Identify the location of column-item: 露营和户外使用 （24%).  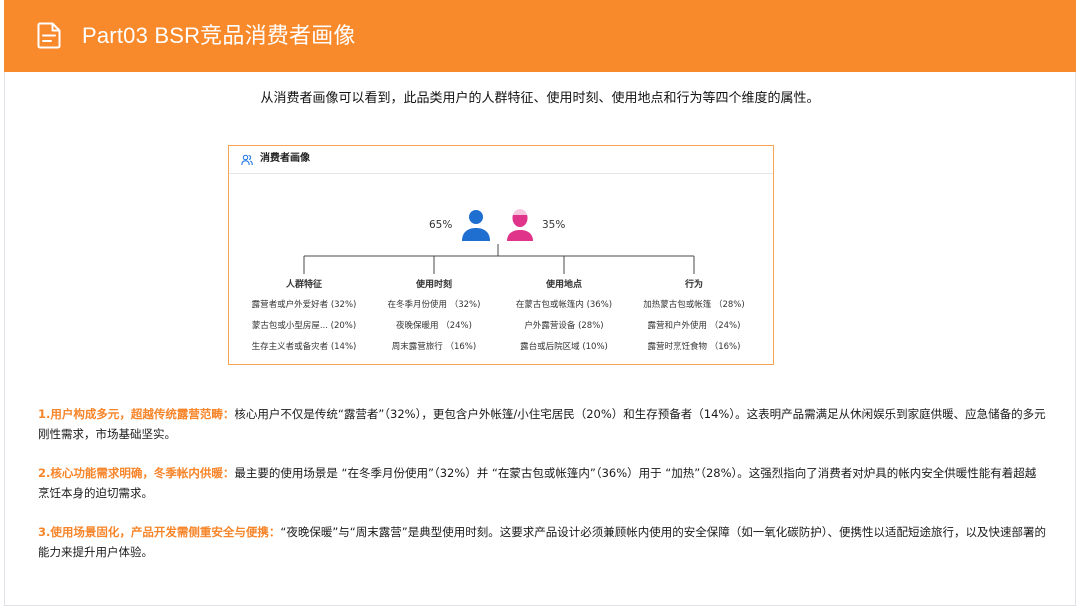
(694, 326).